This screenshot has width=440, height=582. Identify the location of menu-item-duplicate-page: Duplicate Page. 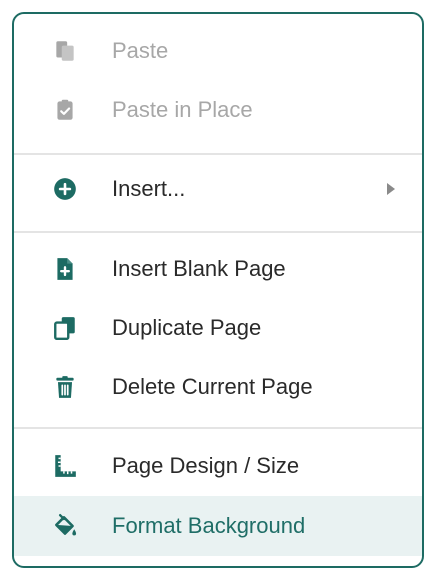
(218, 328).